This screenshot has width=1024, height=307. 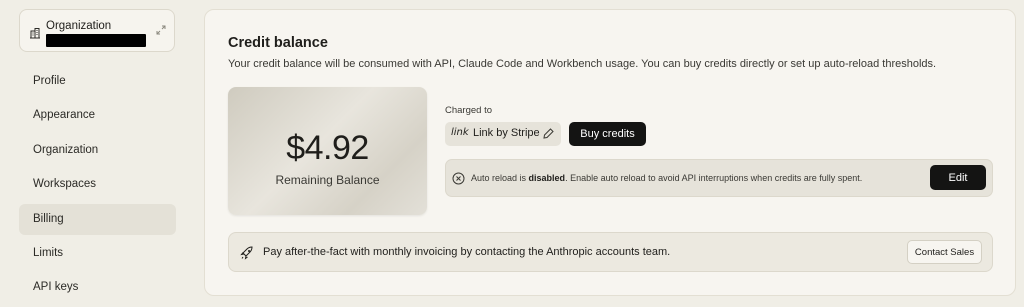 I want to click on pencil-icon, so click(x=548, y=133).